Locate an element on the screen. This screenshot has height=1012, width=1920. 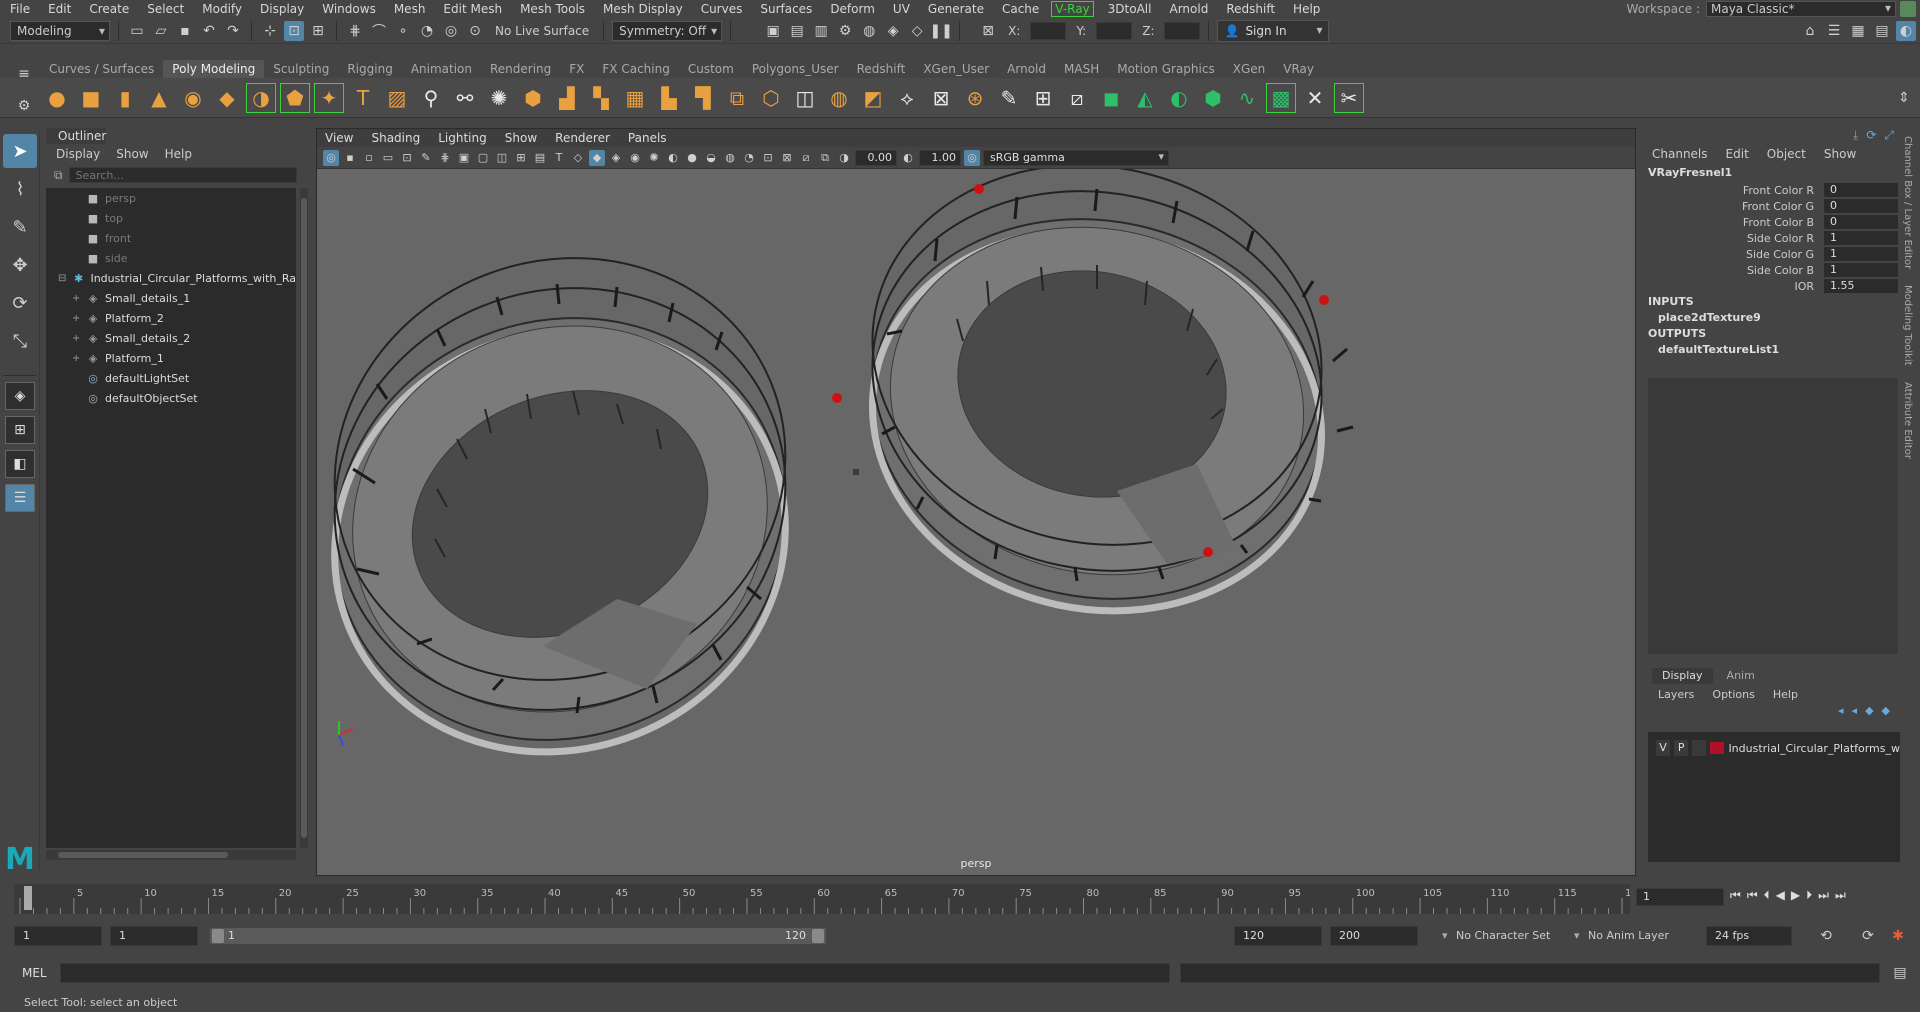
new-scene-icon: ▭ is located at coordinates (137, 31).